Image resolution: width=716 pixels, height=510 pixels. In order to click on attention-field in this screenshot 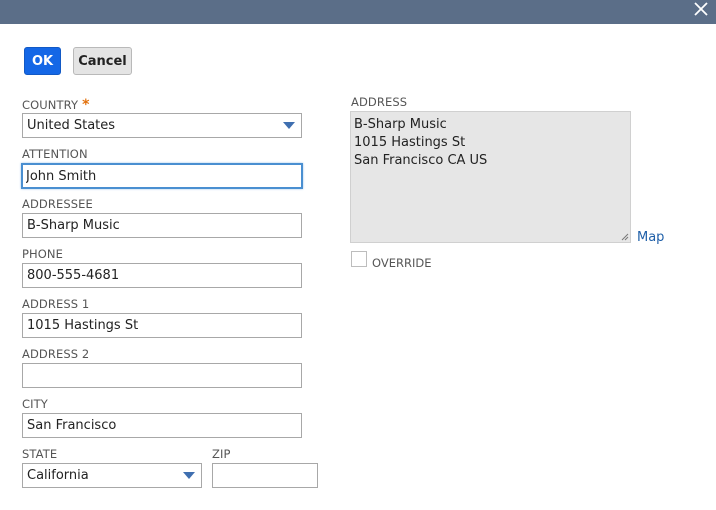, I will do `click(162, 176)`.